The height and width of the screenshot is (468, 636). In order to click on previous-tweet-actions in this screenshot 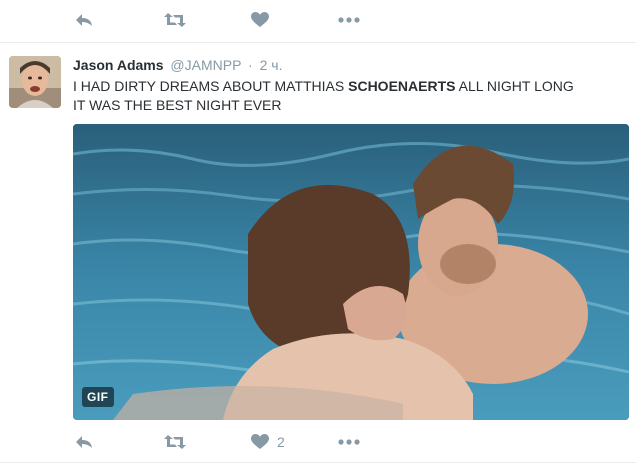, I will do `click(318, 21)`.